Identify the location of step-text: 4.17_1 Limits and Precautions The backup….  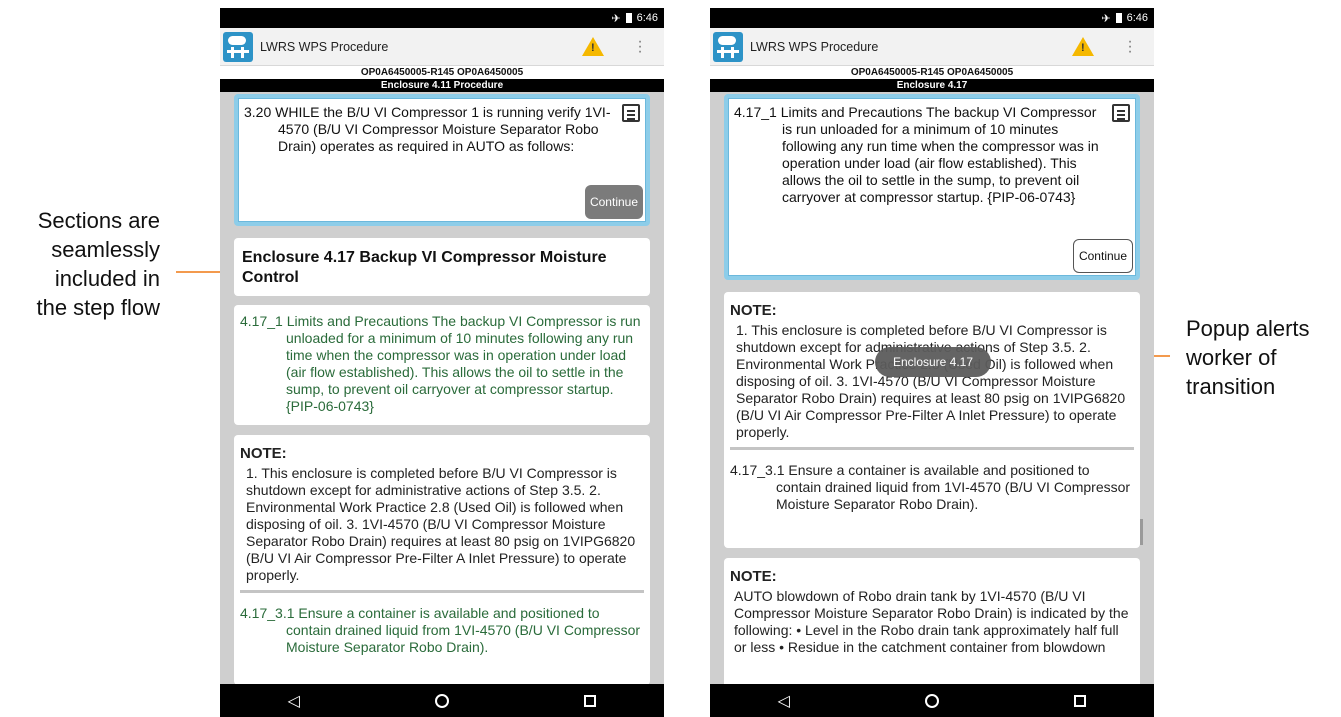
(932, 152).